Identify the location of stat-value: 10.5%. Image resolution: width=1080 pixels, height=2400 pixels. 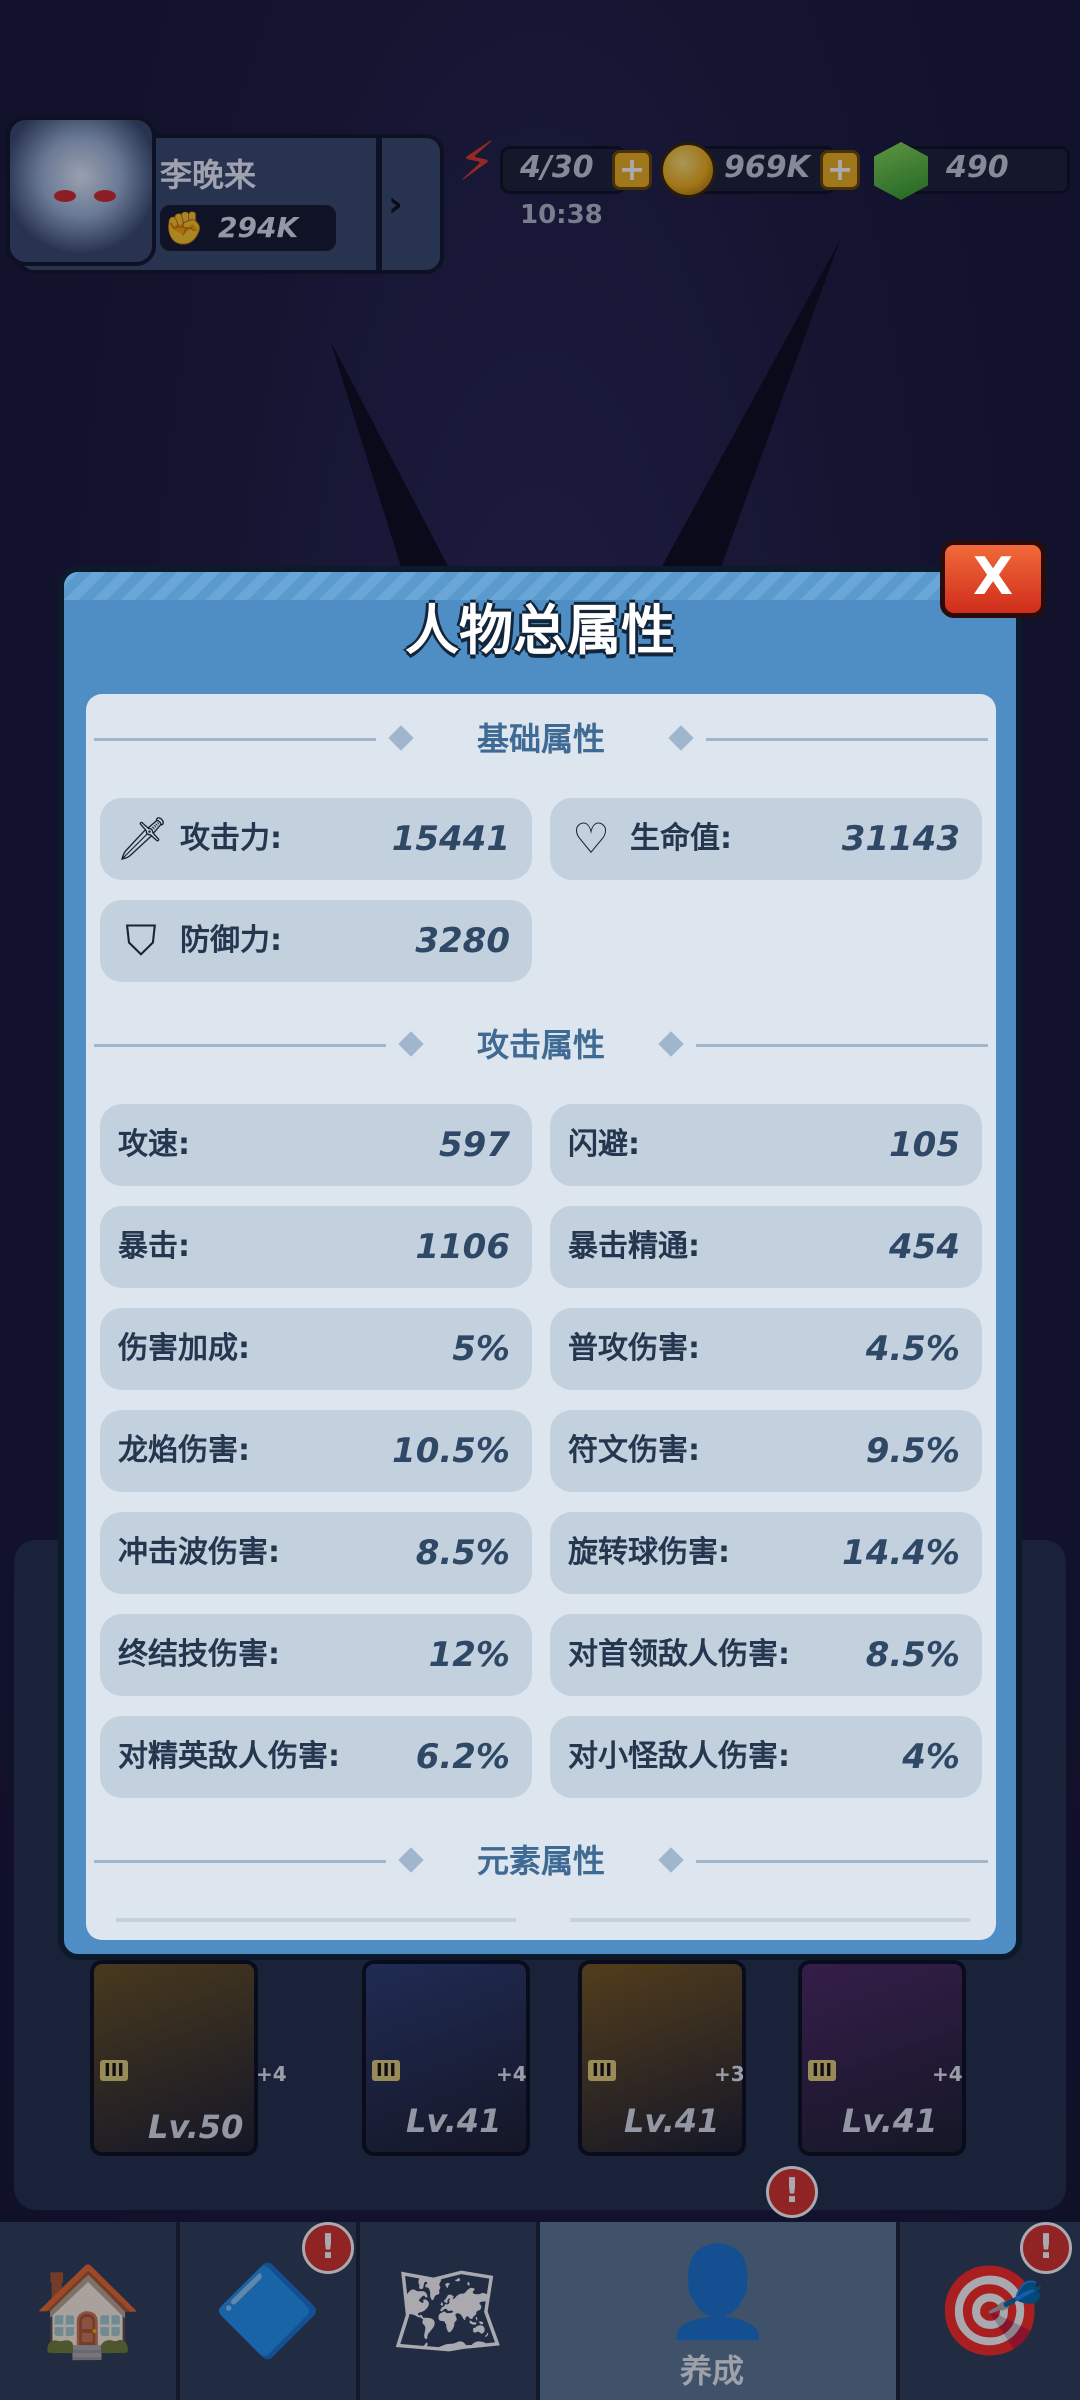
(451, 1451).